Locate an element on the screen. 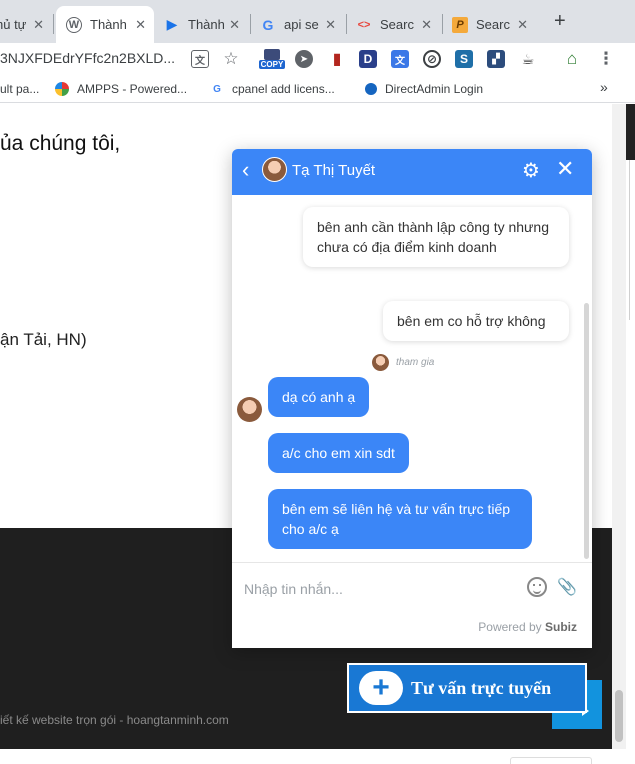  code-icon: <> is located at coordinates (364, 24).